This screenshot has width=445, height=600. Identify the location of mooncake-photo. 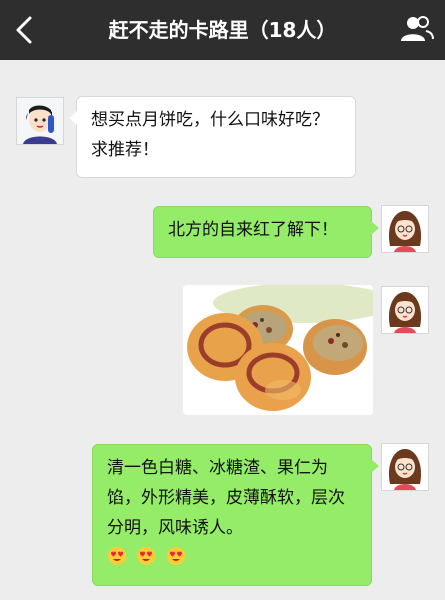
(278, 350).